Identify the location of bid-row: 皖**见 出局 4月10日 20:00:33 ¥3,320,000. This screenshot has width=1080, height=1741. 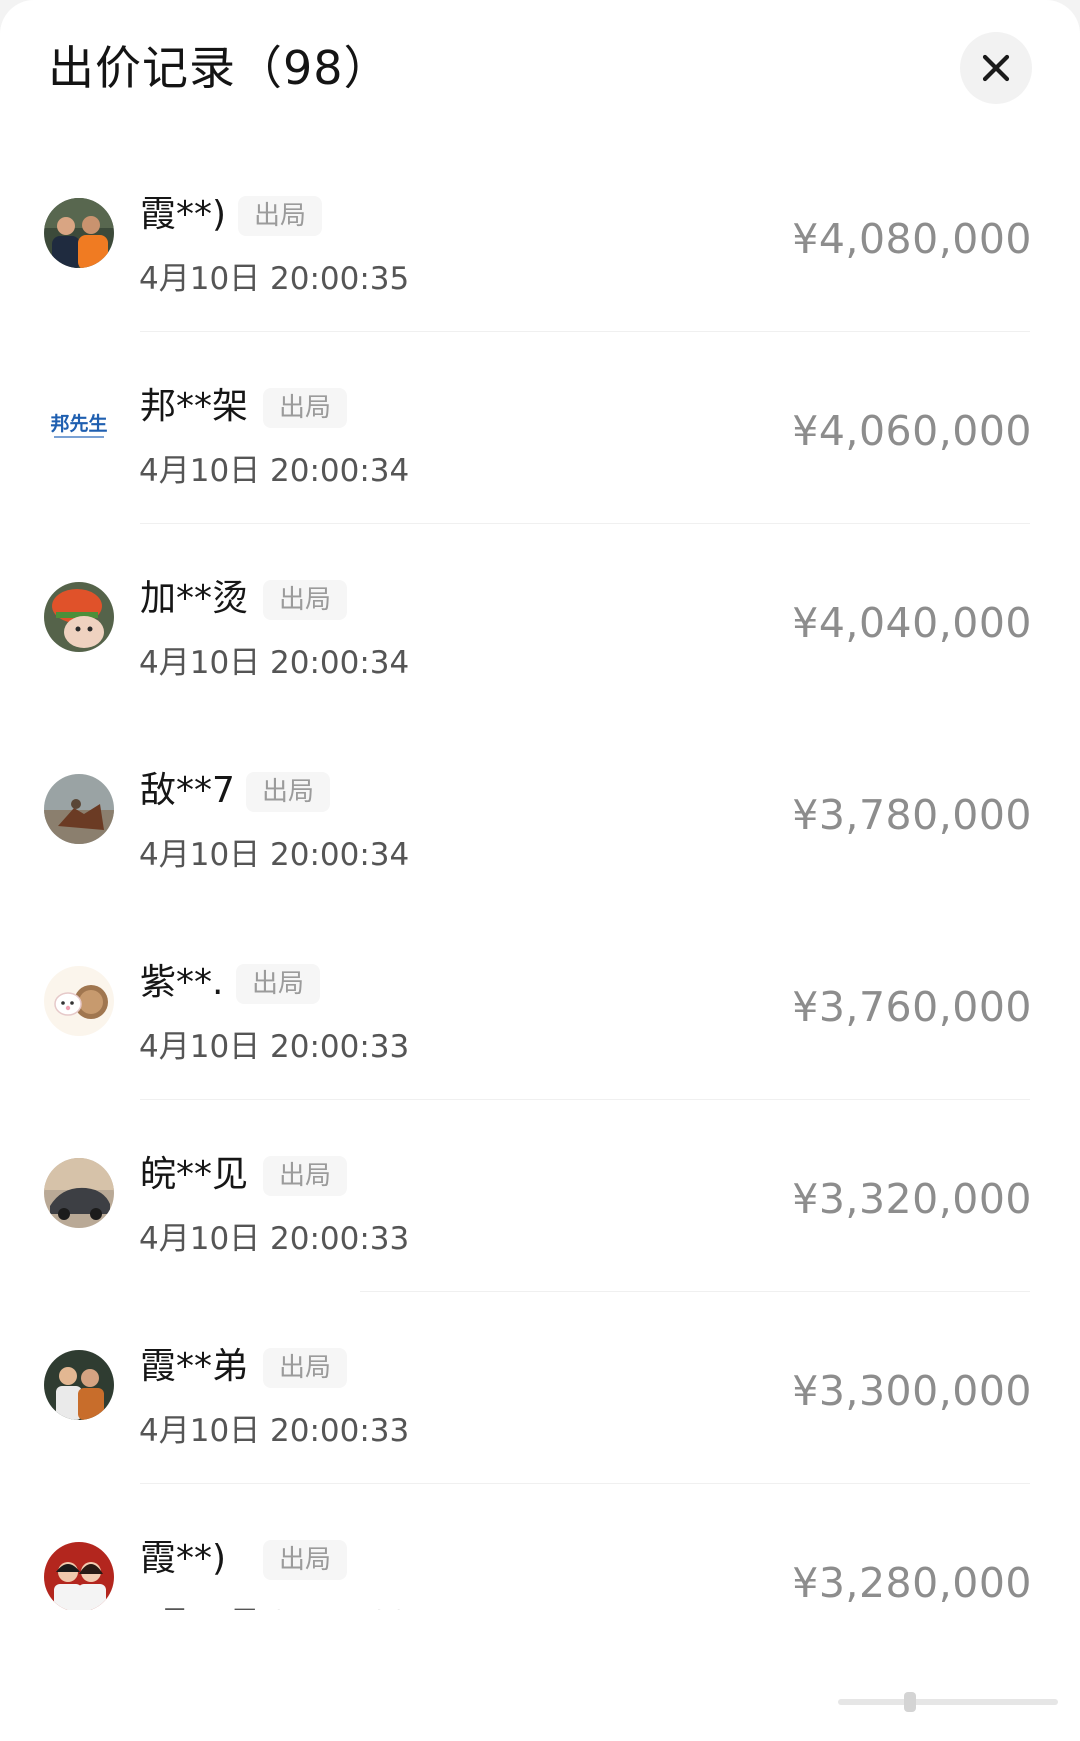
(540, 1196).